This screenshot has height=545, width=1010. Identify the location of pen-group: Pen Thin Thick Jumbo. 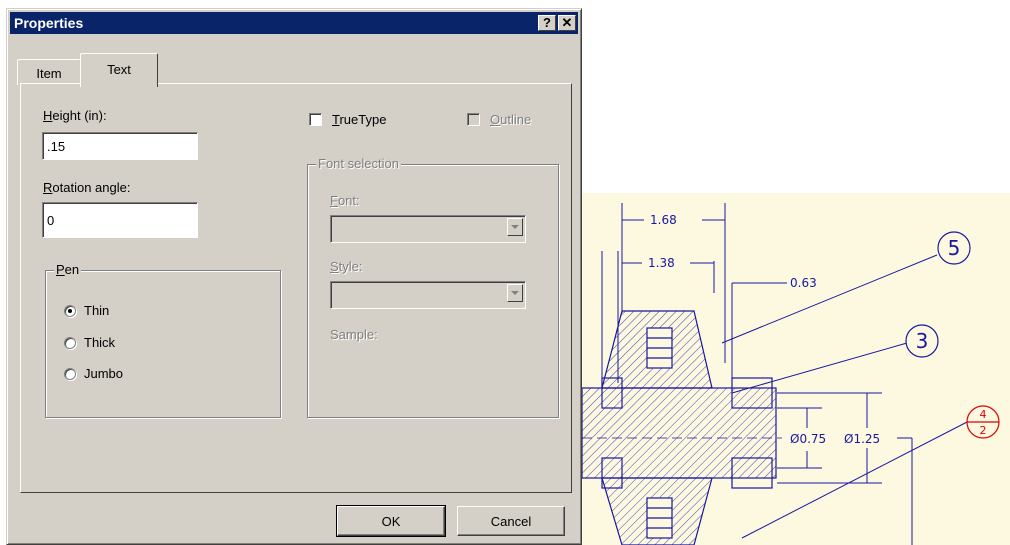
(163, 340).